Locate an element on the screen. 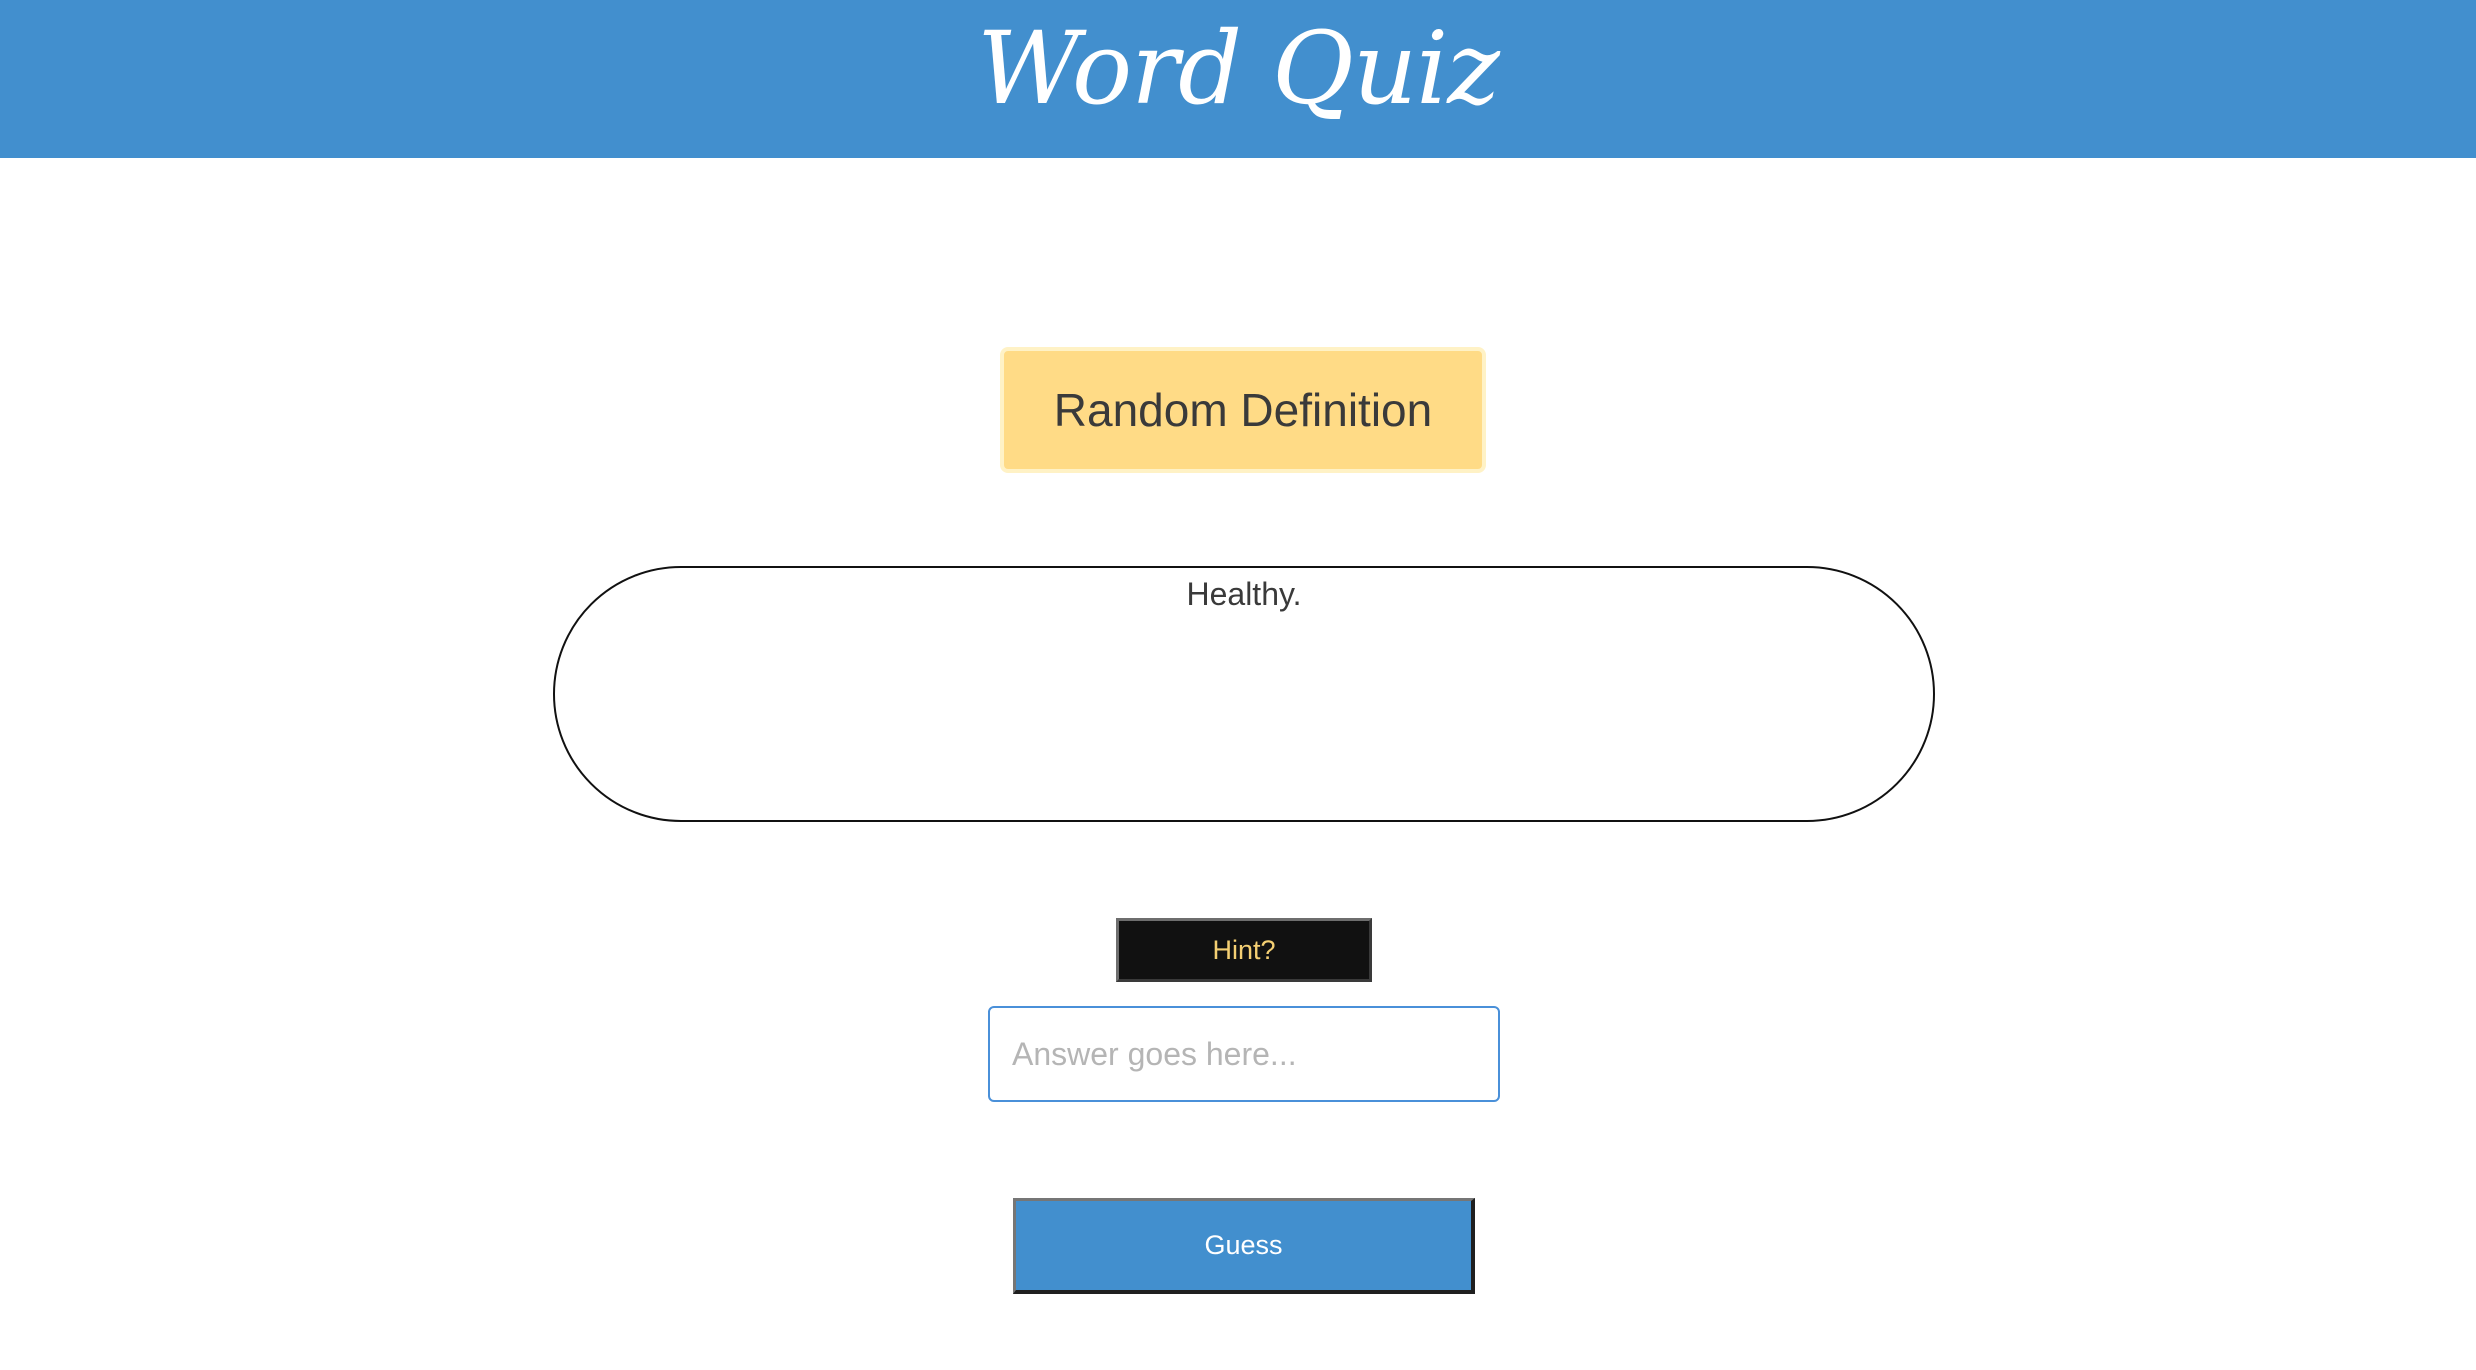  app-header: Word Quiz is located at coordinates (1238, 79).